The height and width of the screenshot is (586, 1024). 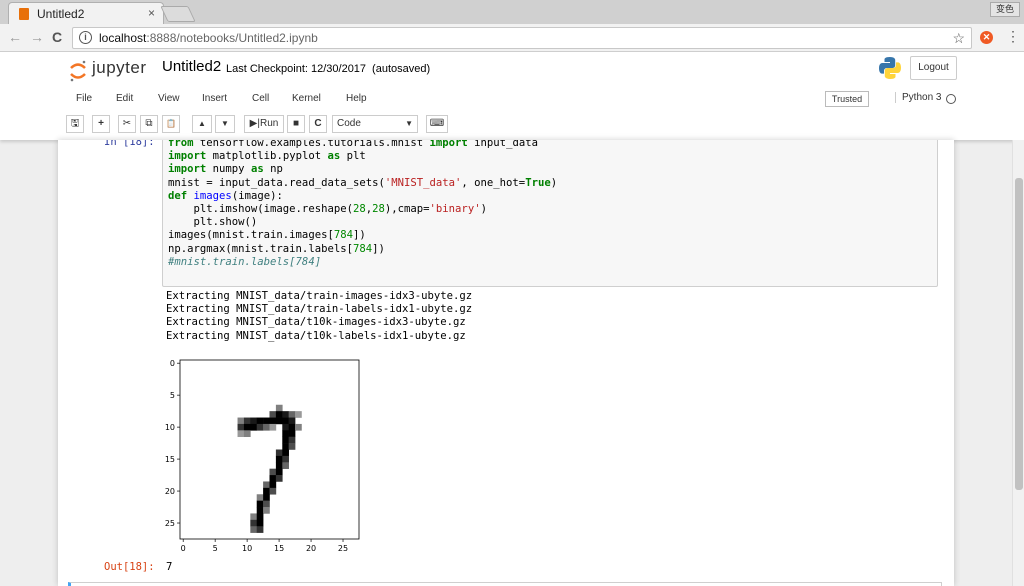 I want to click on menu-help: Help, so click(x=356, y=98).